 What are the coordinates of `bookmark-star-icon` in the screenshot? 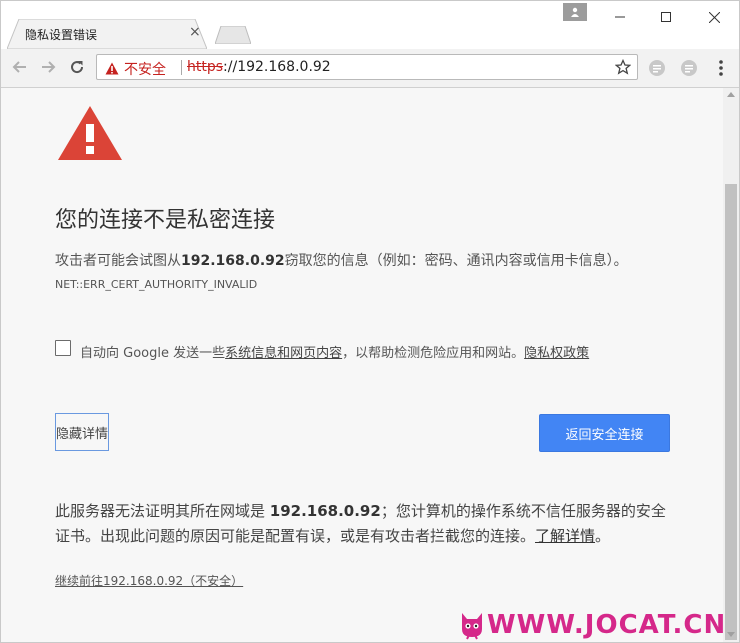 It's located at (623, 68).